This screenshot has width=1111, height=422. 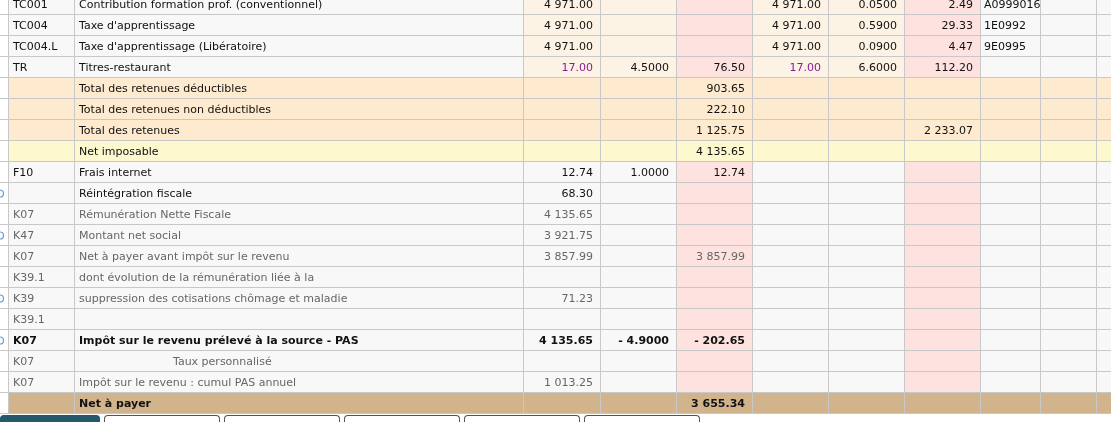 I want to click on table-cell: suppression des cotisations chômage et maladie, so click(x=298, y=298).